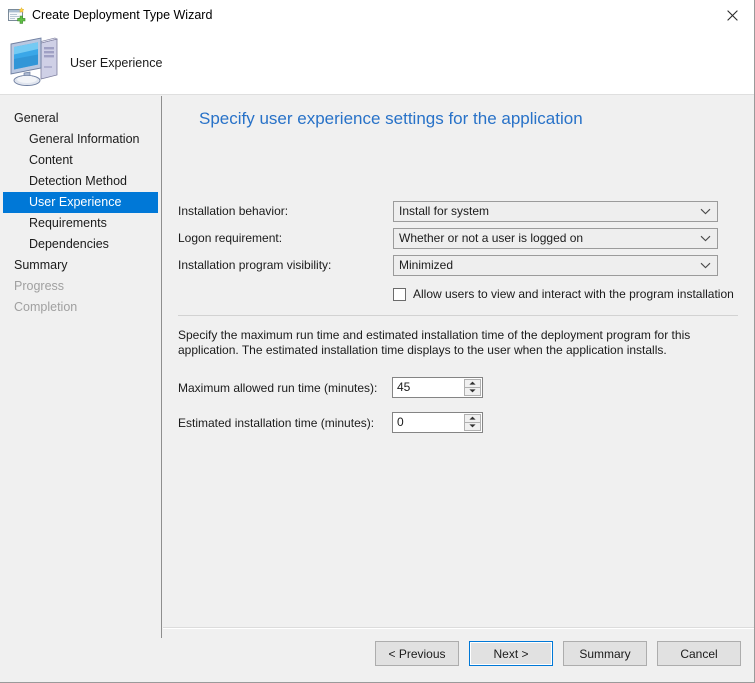 Image resolution: width=755 pixels, height=683 pixels. Describe the element at coordinates (605, 653) in the screenshot. I see `summary-button: Summary` at that location.